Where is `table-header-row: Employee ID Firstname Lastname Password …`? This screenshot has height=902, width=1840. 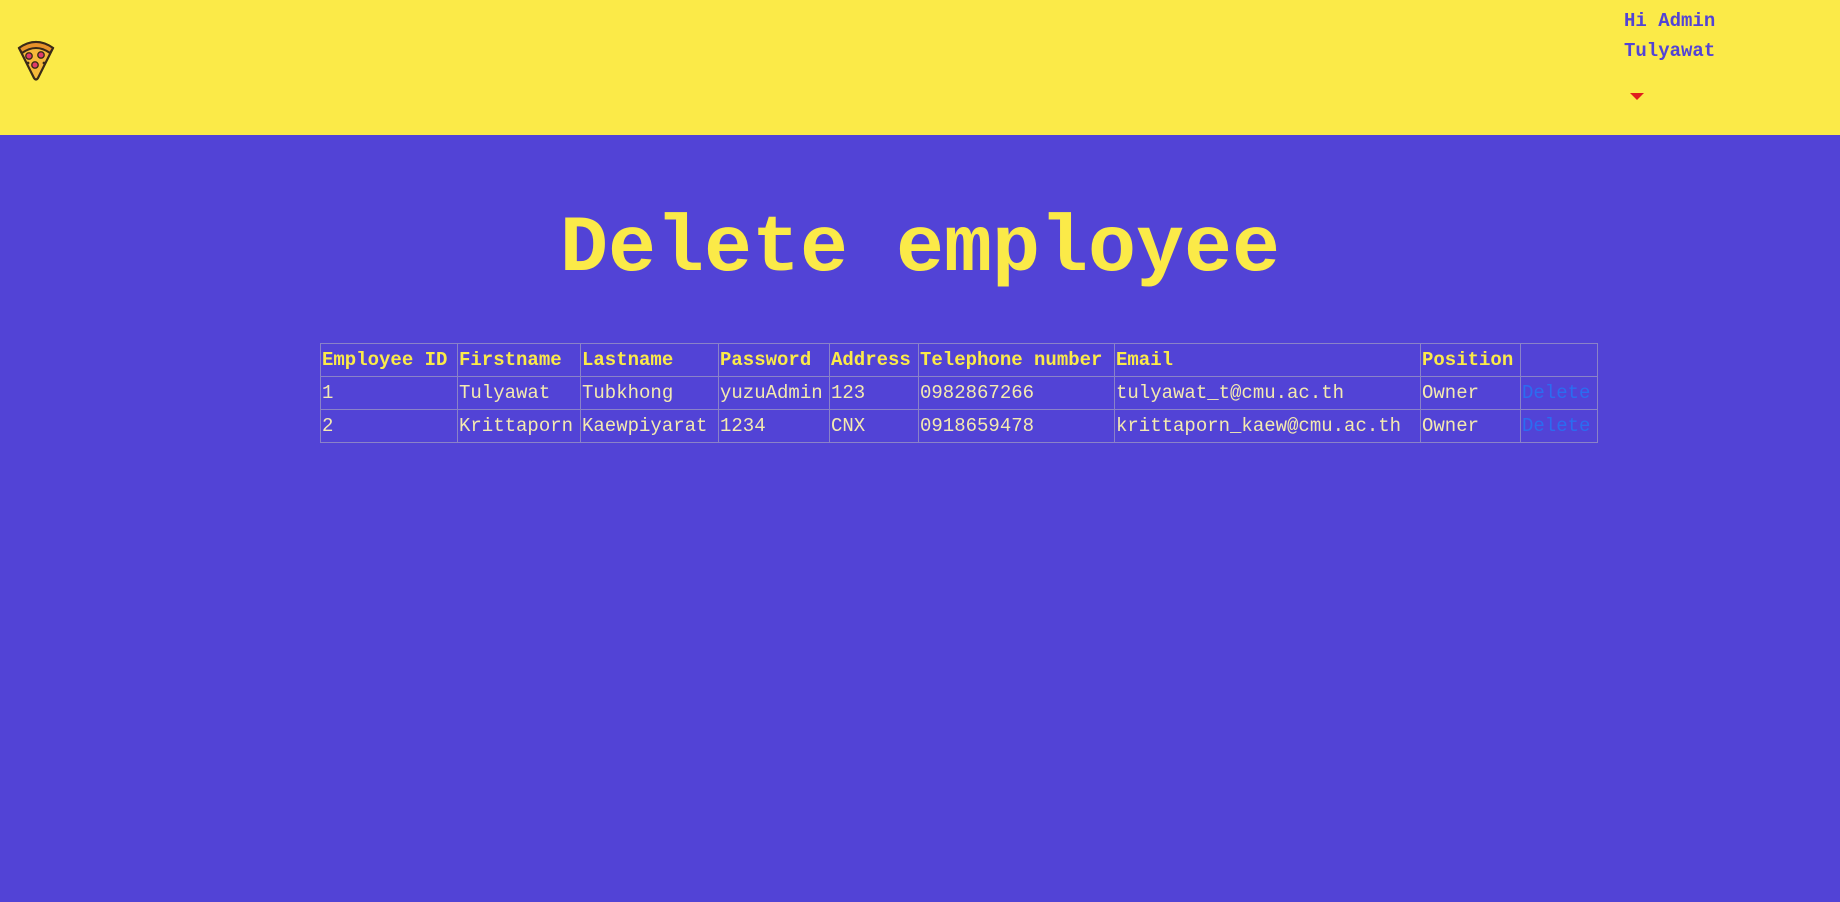
table-header-row: Employee ID Firstname Lastname Password … is located at coordinates (959, 360).